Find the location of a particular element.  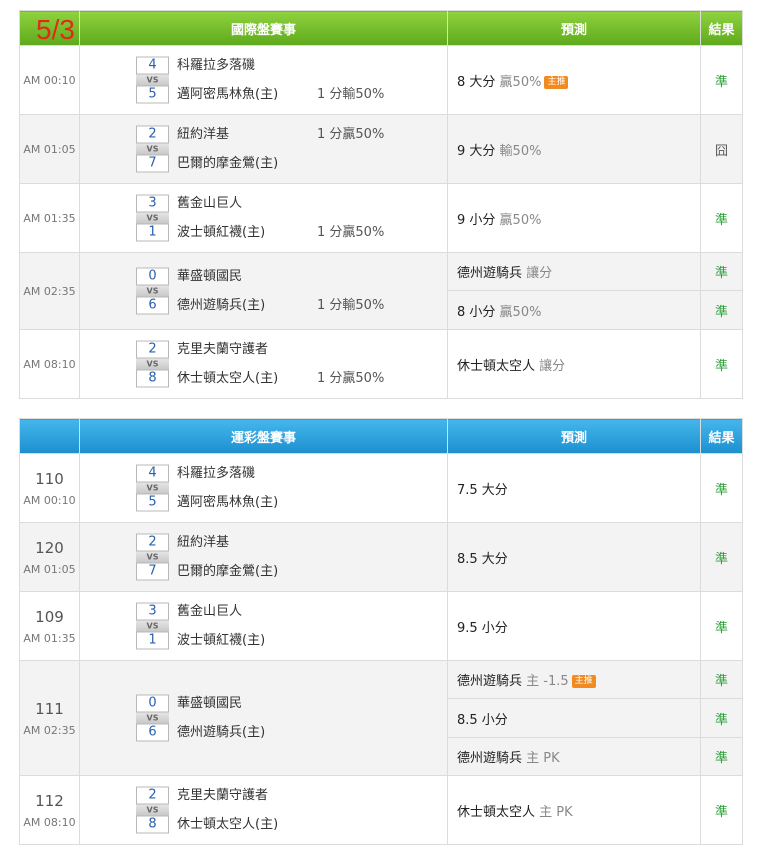

away-team: 紐約洋基 is located at coordinates (203, 542).